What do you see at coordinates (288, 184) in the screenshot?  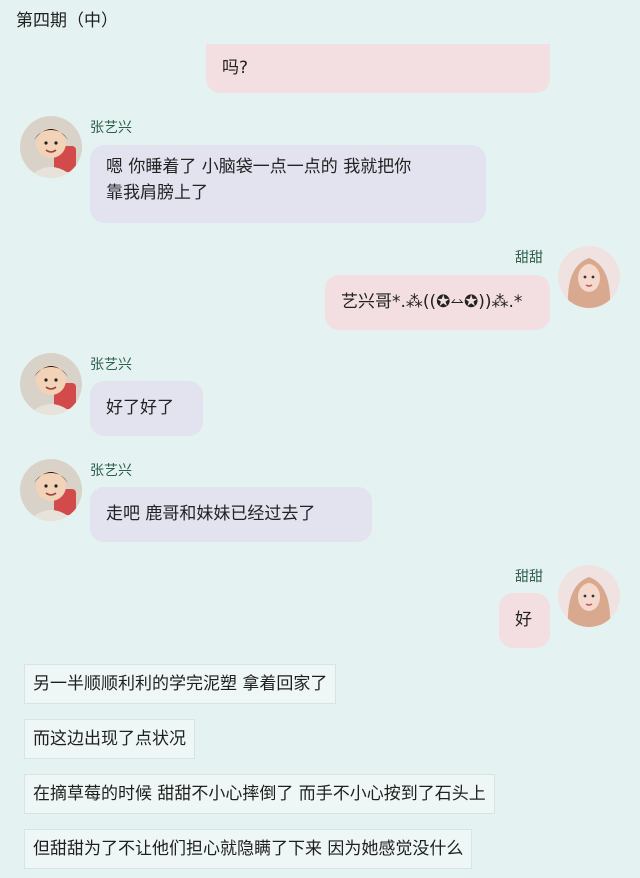 I see `message-bubble: 嗯 你睡着了 小脑袋一点一点的 我就把你 靠我肩膀上了` at bounding box center [288, 184].